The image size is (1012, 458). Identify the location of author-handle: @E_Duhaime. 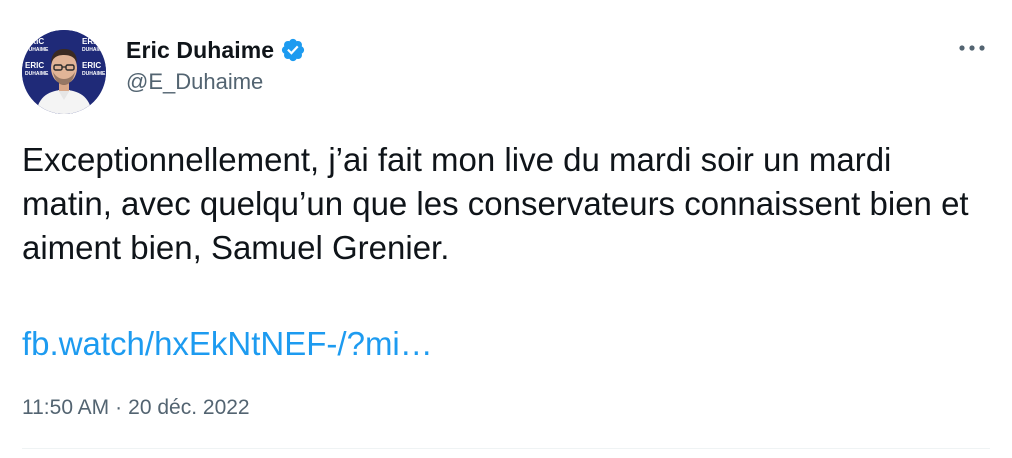
(216, 82).